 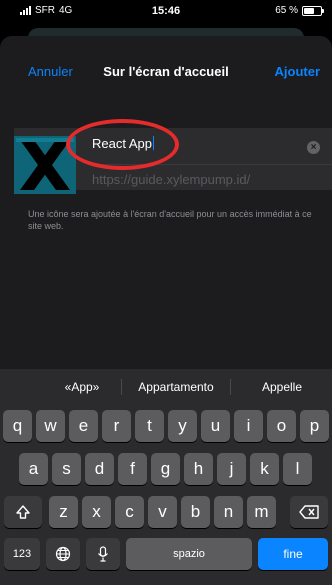 What do you see at coordinates (231, 469) in the screenshot?
I see `key-j: j` at bounding box center [231, 469].